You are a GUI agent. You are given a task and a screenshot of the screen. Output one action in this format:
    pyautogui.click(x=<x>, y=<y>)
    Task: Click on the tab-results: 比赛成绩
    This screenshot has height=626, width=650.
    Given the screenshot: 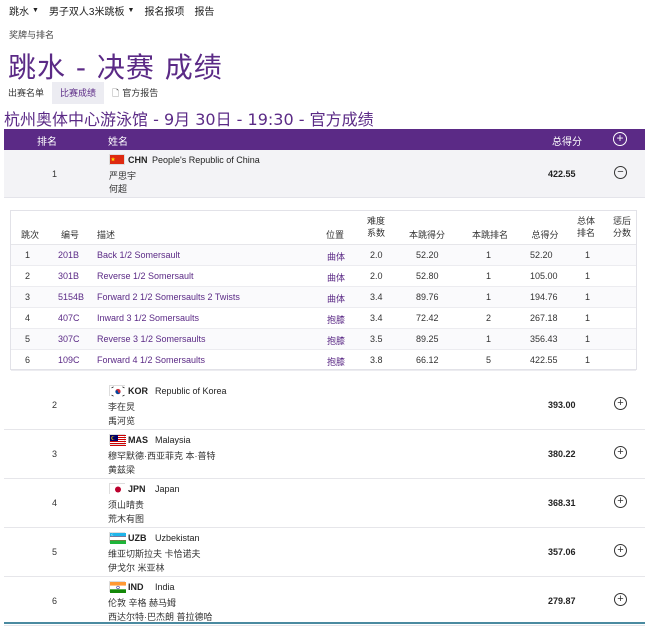 What is the action you would take?
    pyautogui.click(x=78, y=93)
    